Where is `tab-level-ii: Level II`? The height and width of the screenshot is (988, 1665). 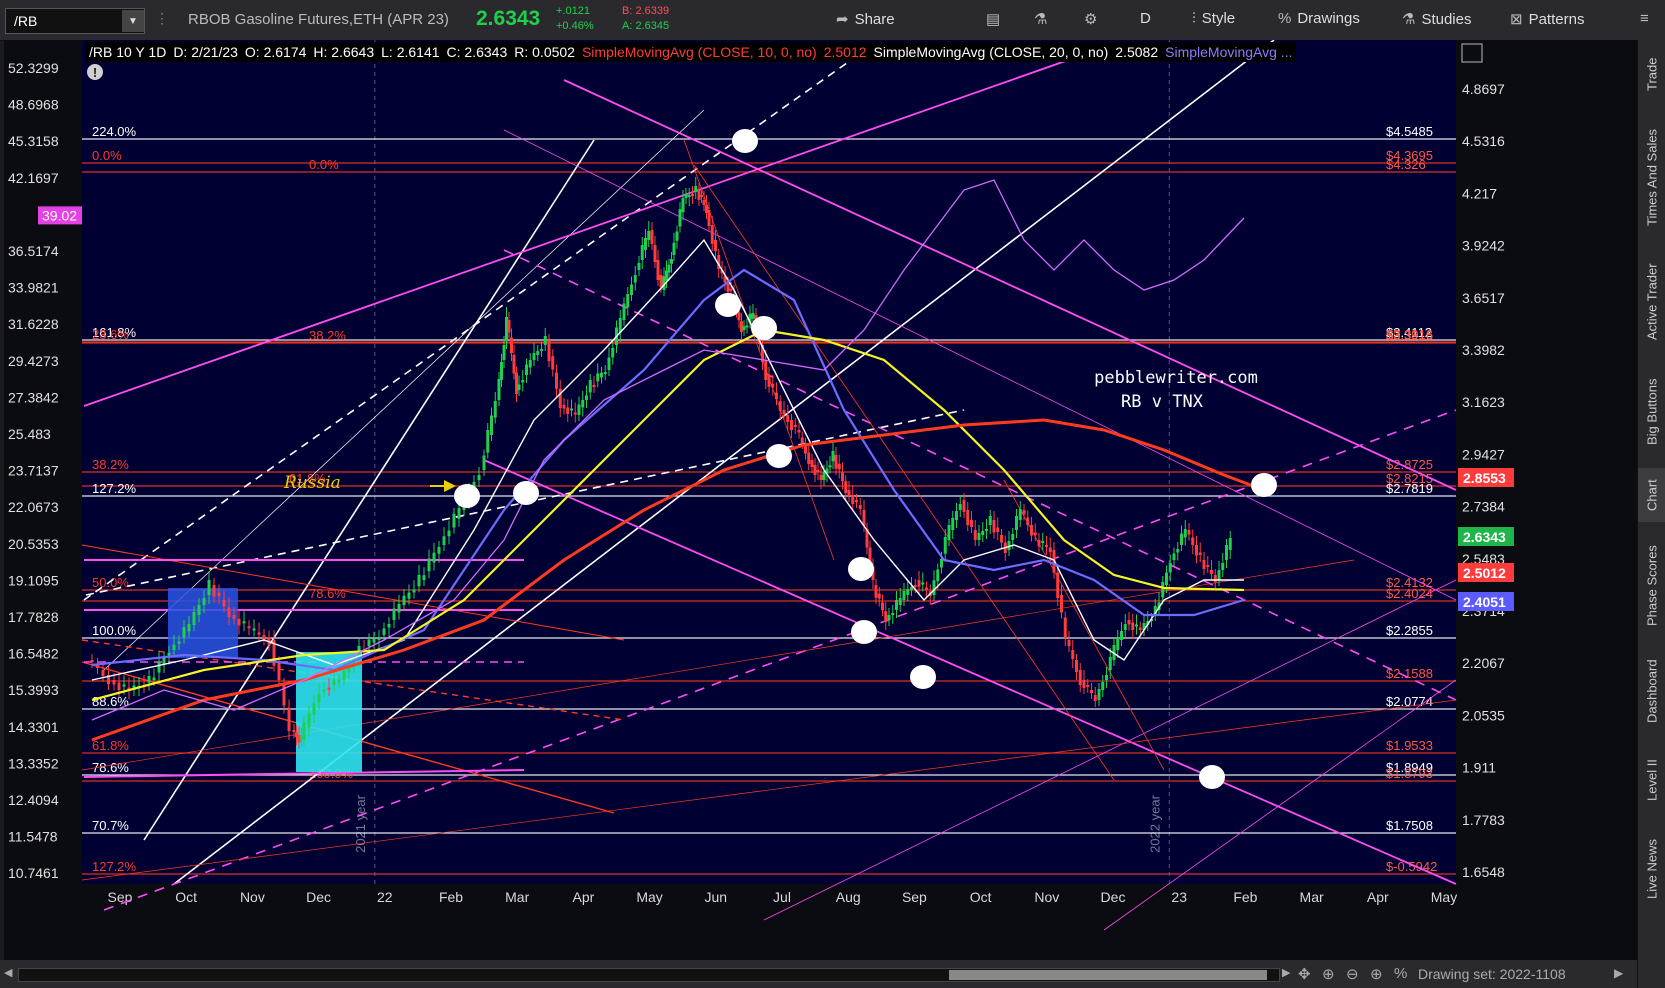 tab-level-ii: Level II is located at coordinates (1651, 780).